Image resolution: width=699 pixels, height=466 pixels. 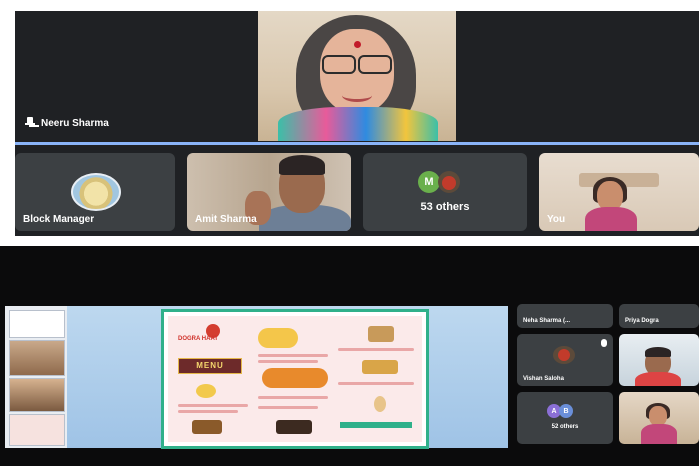 I want to click on participant-tile-amit-sharma: Amit Sharma, so click(x=269, y=192).